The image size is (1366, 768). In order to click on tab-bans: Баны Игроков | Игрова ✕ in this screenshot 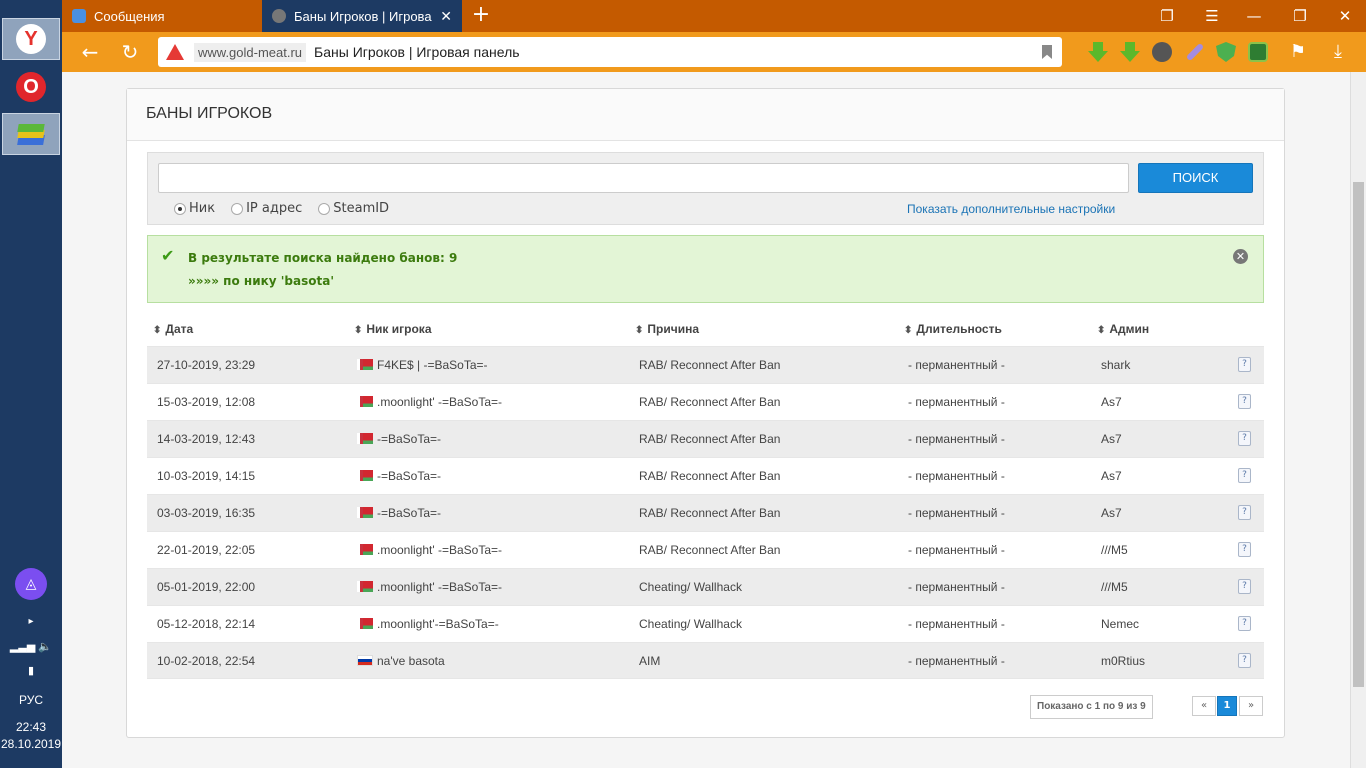, I will do `click(362, 16)`.